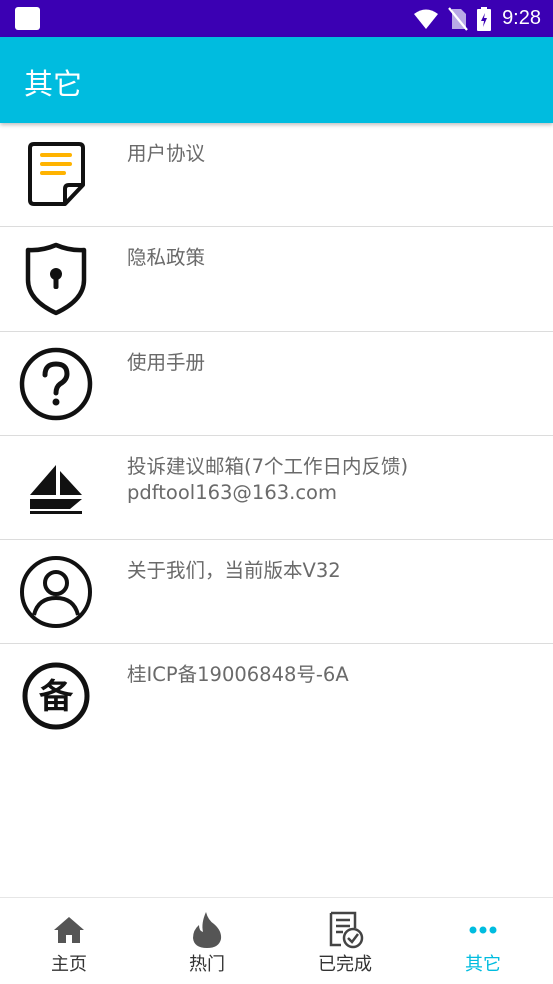  What do you see at coordinates (56, 592) in the screenshot?
I see `user-icon` at bounding box center [56, 592].